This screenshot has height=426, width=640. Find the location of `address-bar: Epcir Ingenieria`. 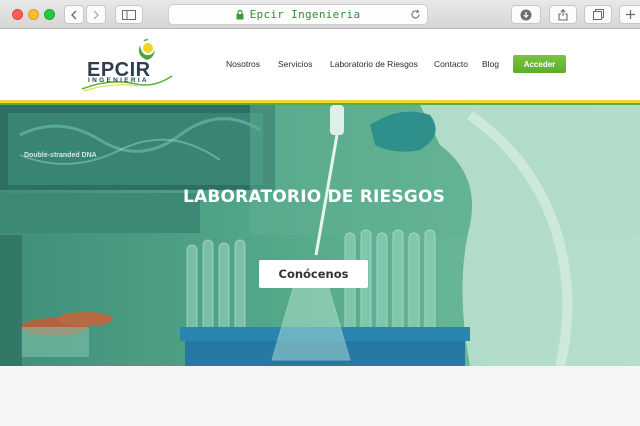

address-bar: Epcir Ingenieria is located at coordinates (298, 14).